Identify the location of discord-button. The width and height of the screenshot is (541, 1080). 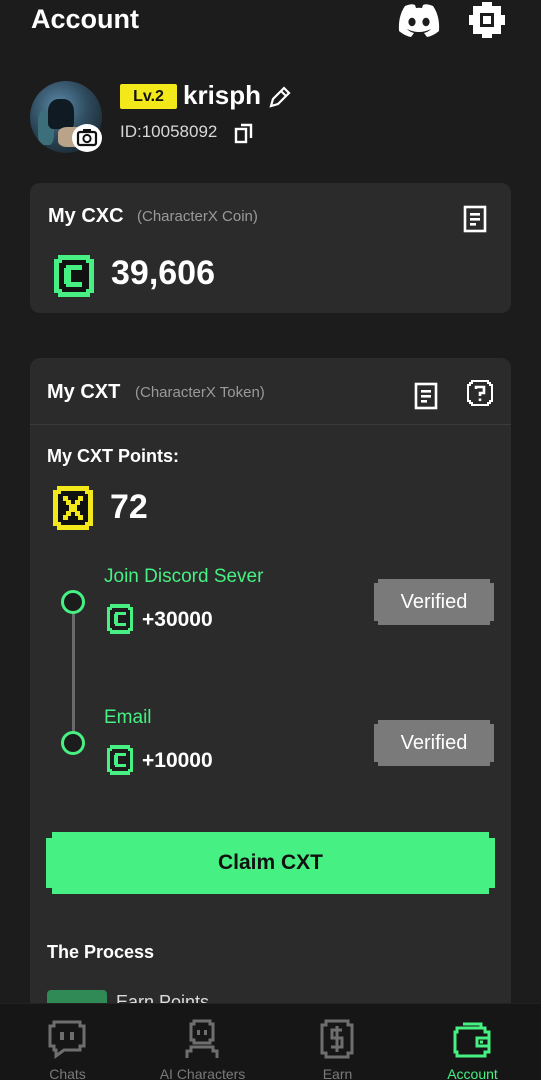
(419, 20).